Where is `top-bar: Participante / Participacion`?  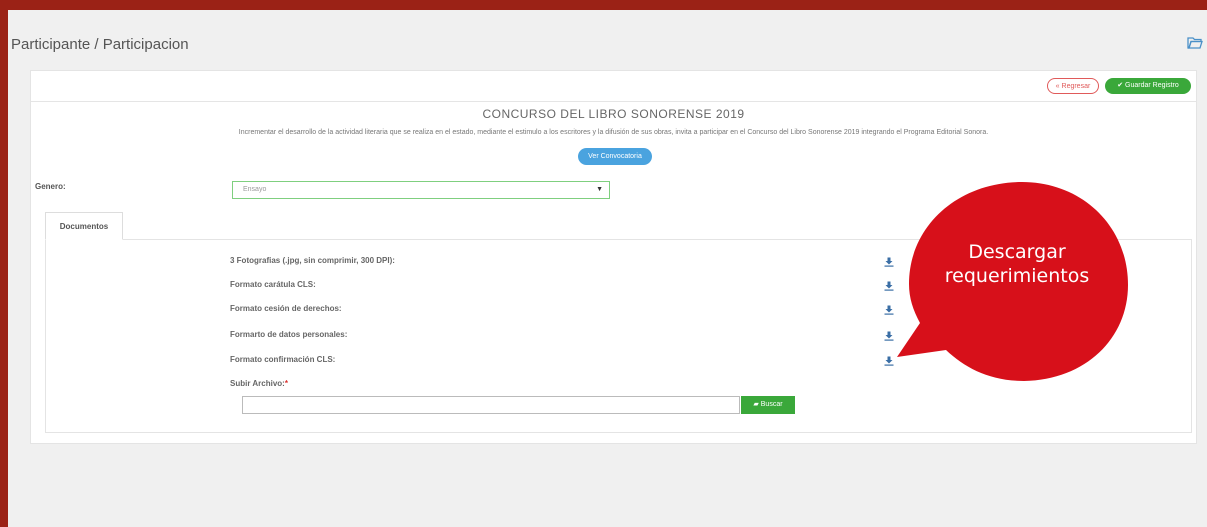
top-bar: Participante / Participacion is located at coordinates (607, 39).